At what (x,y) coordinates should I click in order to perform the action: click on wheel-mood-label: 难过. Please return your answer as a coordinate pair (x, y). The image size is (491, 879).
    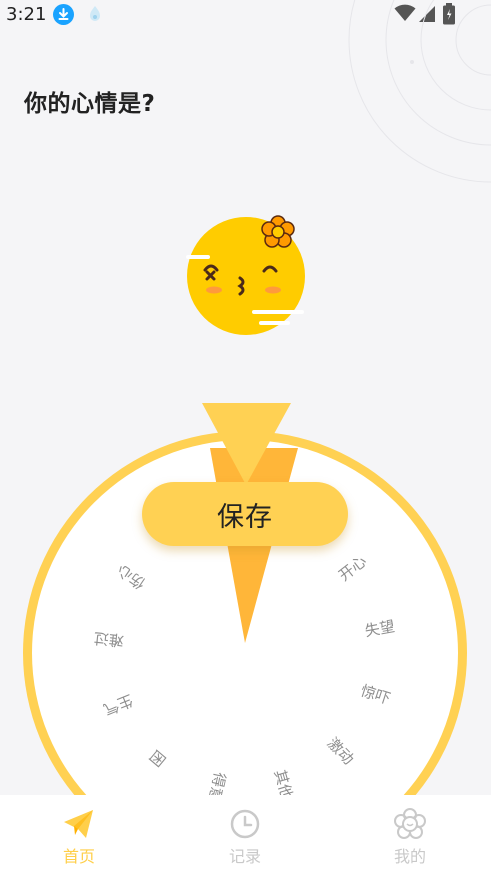
    Looking at the image, I should click on (109, 639).